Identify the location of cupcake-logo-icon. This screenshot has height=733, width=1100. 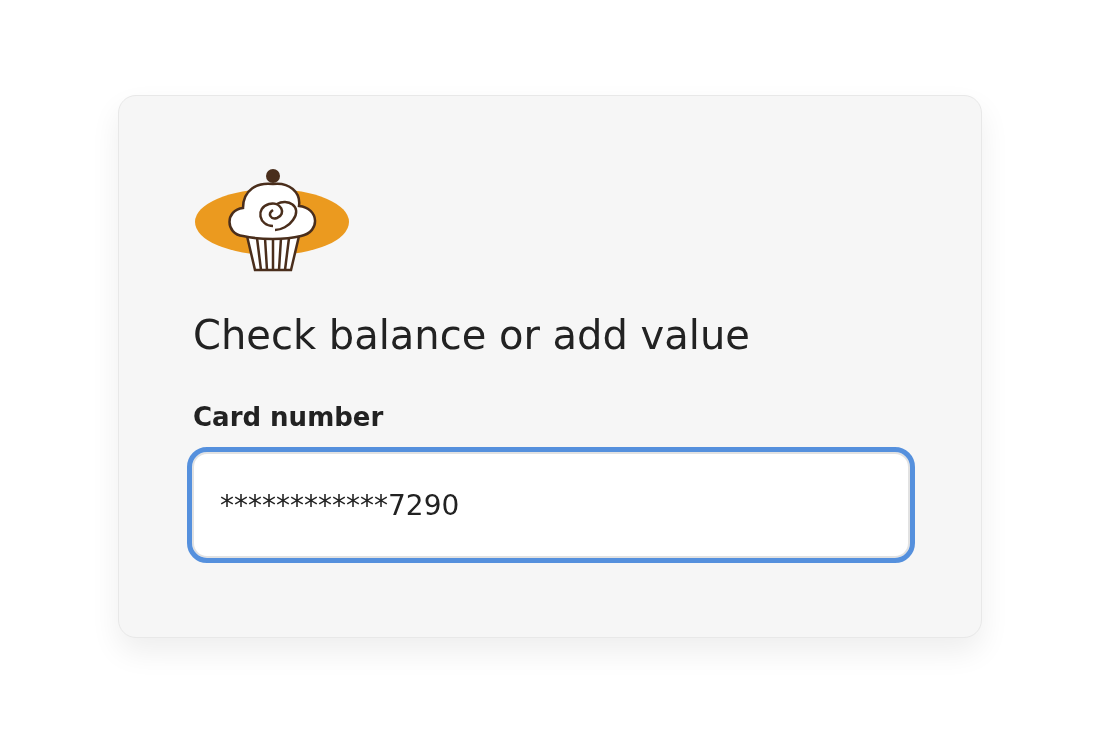
(272, 220).